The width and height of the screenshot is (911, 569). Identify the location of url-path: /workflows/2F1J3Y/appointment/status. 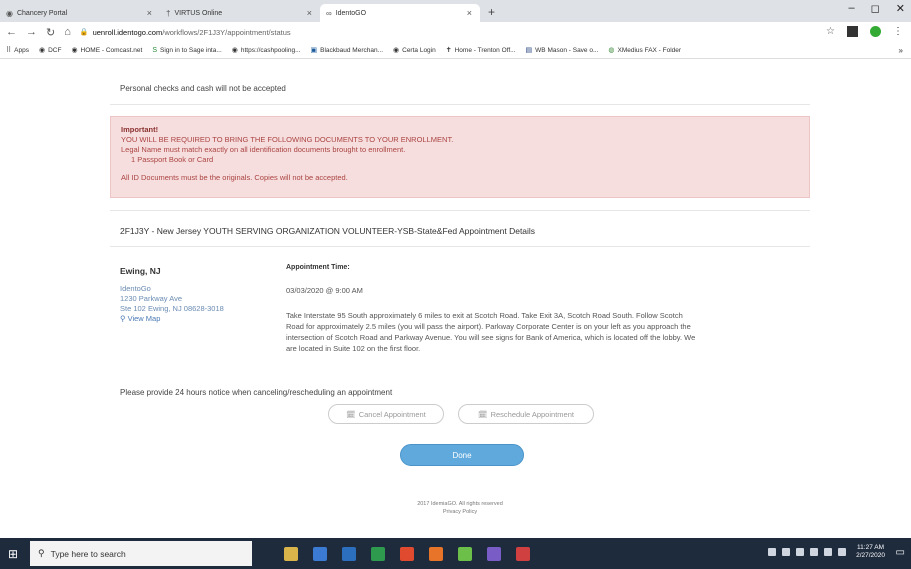
(226, 32).